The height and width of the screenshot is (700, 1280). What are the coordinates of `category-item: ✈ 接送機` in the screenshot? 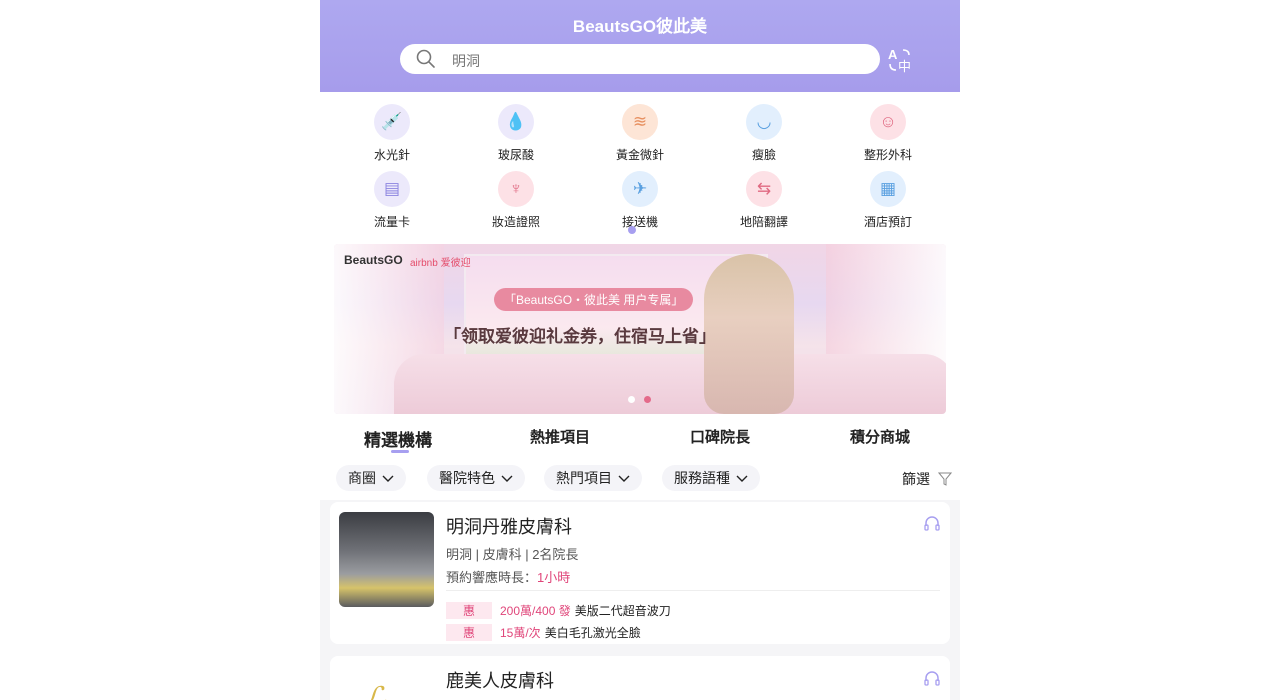 It's located at (640, 200).